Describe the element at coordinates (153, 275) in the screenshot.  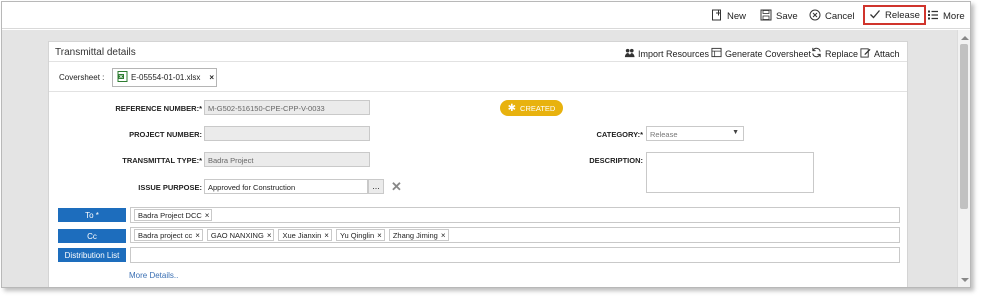
I see `more-details-link: More Details..` at that location.